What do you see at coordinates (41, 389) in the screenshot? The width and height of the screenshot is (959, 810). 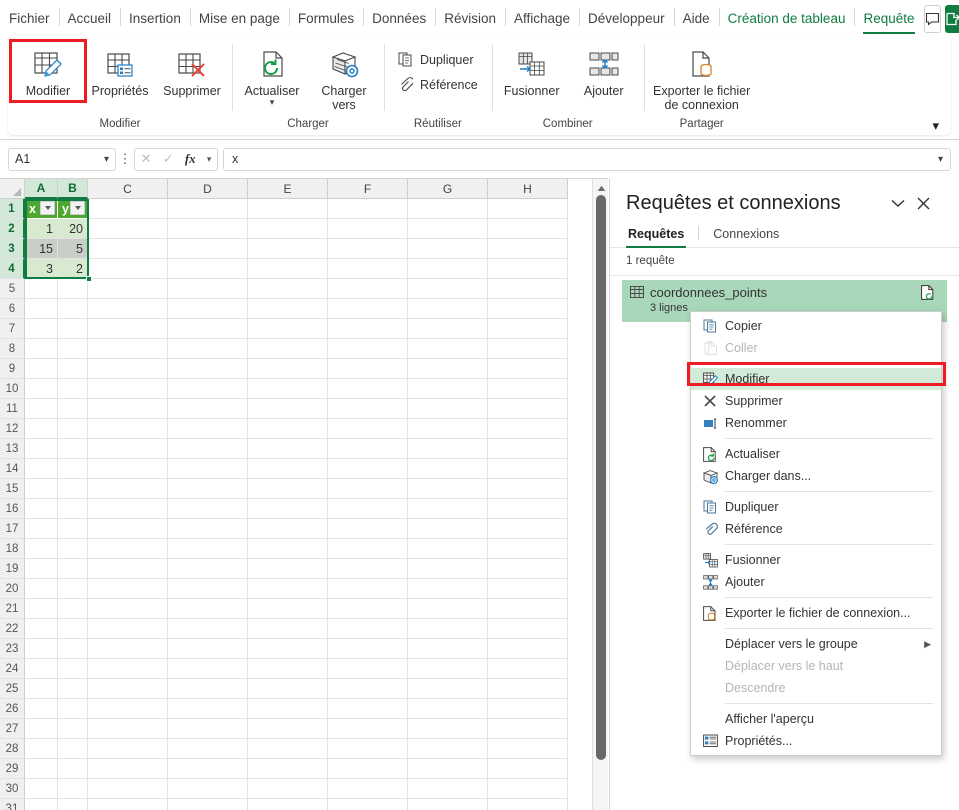 I see `cell-A10` at bounding box center [41, 389].